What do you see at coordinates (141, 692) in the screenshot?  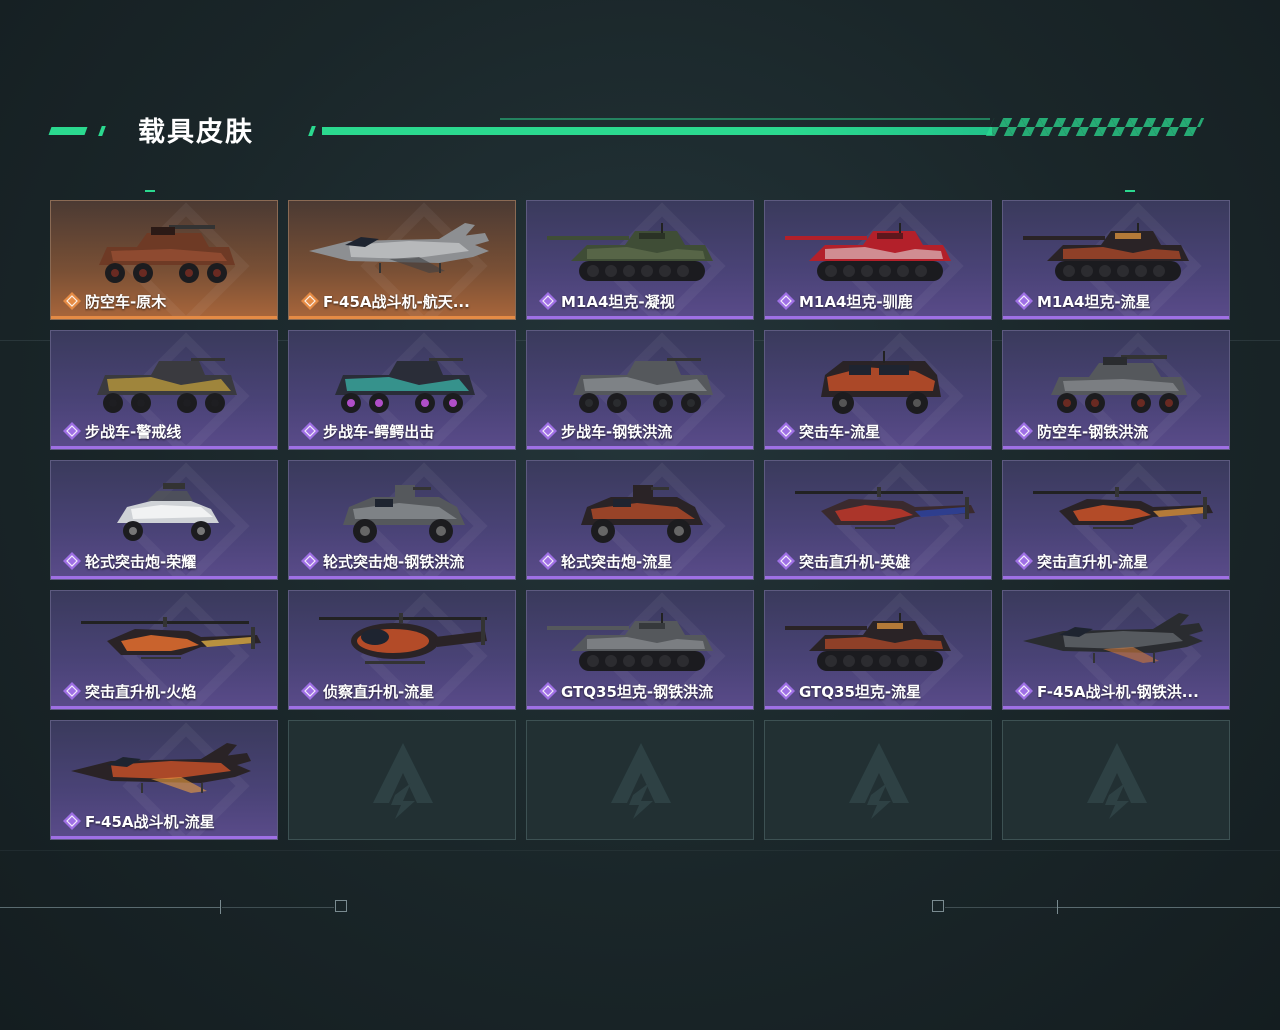 I see `skin-name: 突击直升机-火焰` at bounding box center [141, 692].